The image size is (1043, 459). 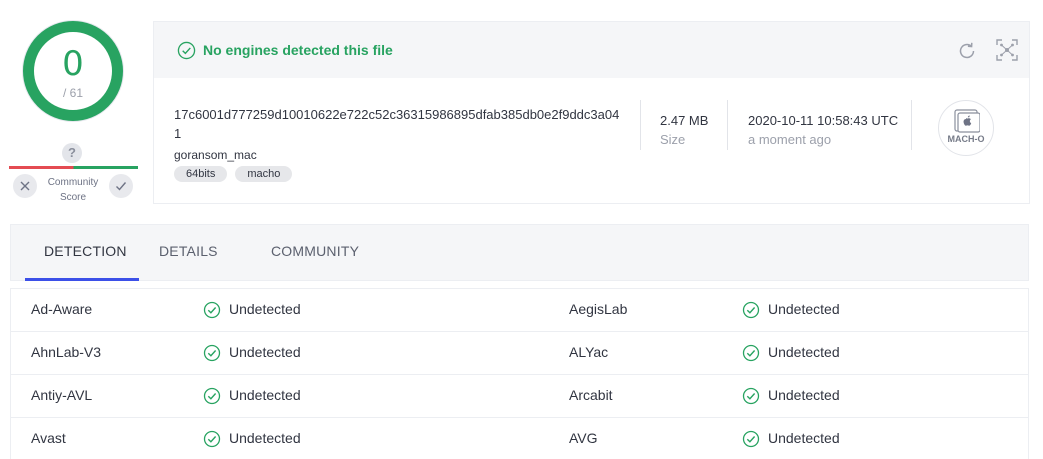 What do you see at coordinates (519, 353) in the screenshot?
I see `table-row: AhnLab-V3 Undetected ALYac Undetected` at bounding box center [519, 353].